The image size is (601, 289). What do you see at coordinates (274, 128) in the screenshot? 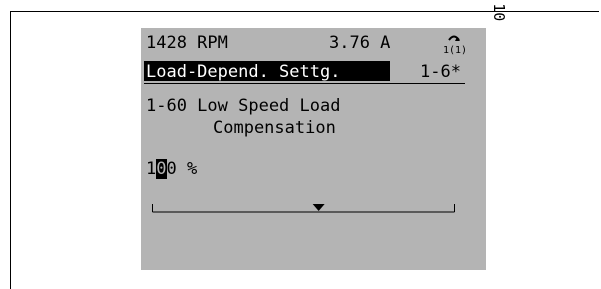
I see `parameter-name-line2: Compensation` at bounding box center [274, 128].